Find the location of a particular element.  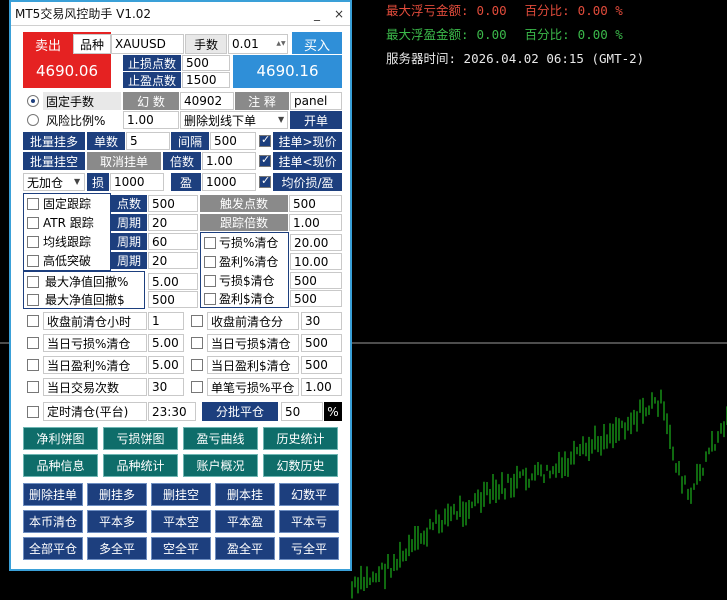

loss-amt-field: 500 is located at coordinates (316, 280).